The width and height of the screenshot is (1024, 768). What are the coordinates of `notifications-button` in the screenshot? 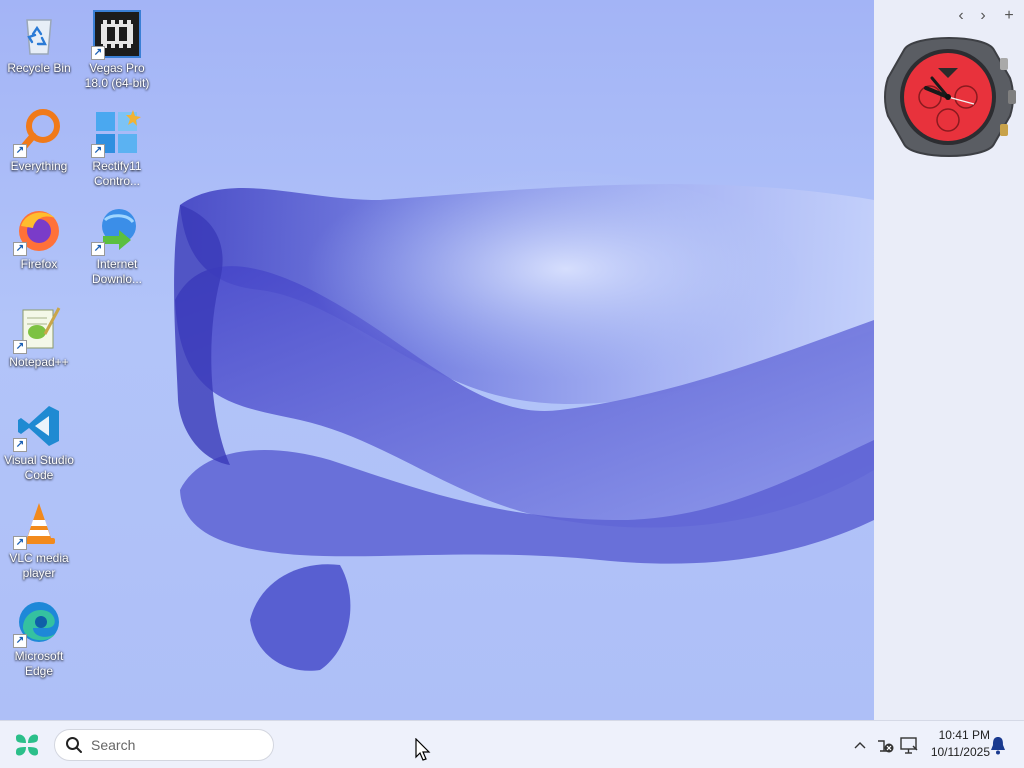 It's located at (998, 745).